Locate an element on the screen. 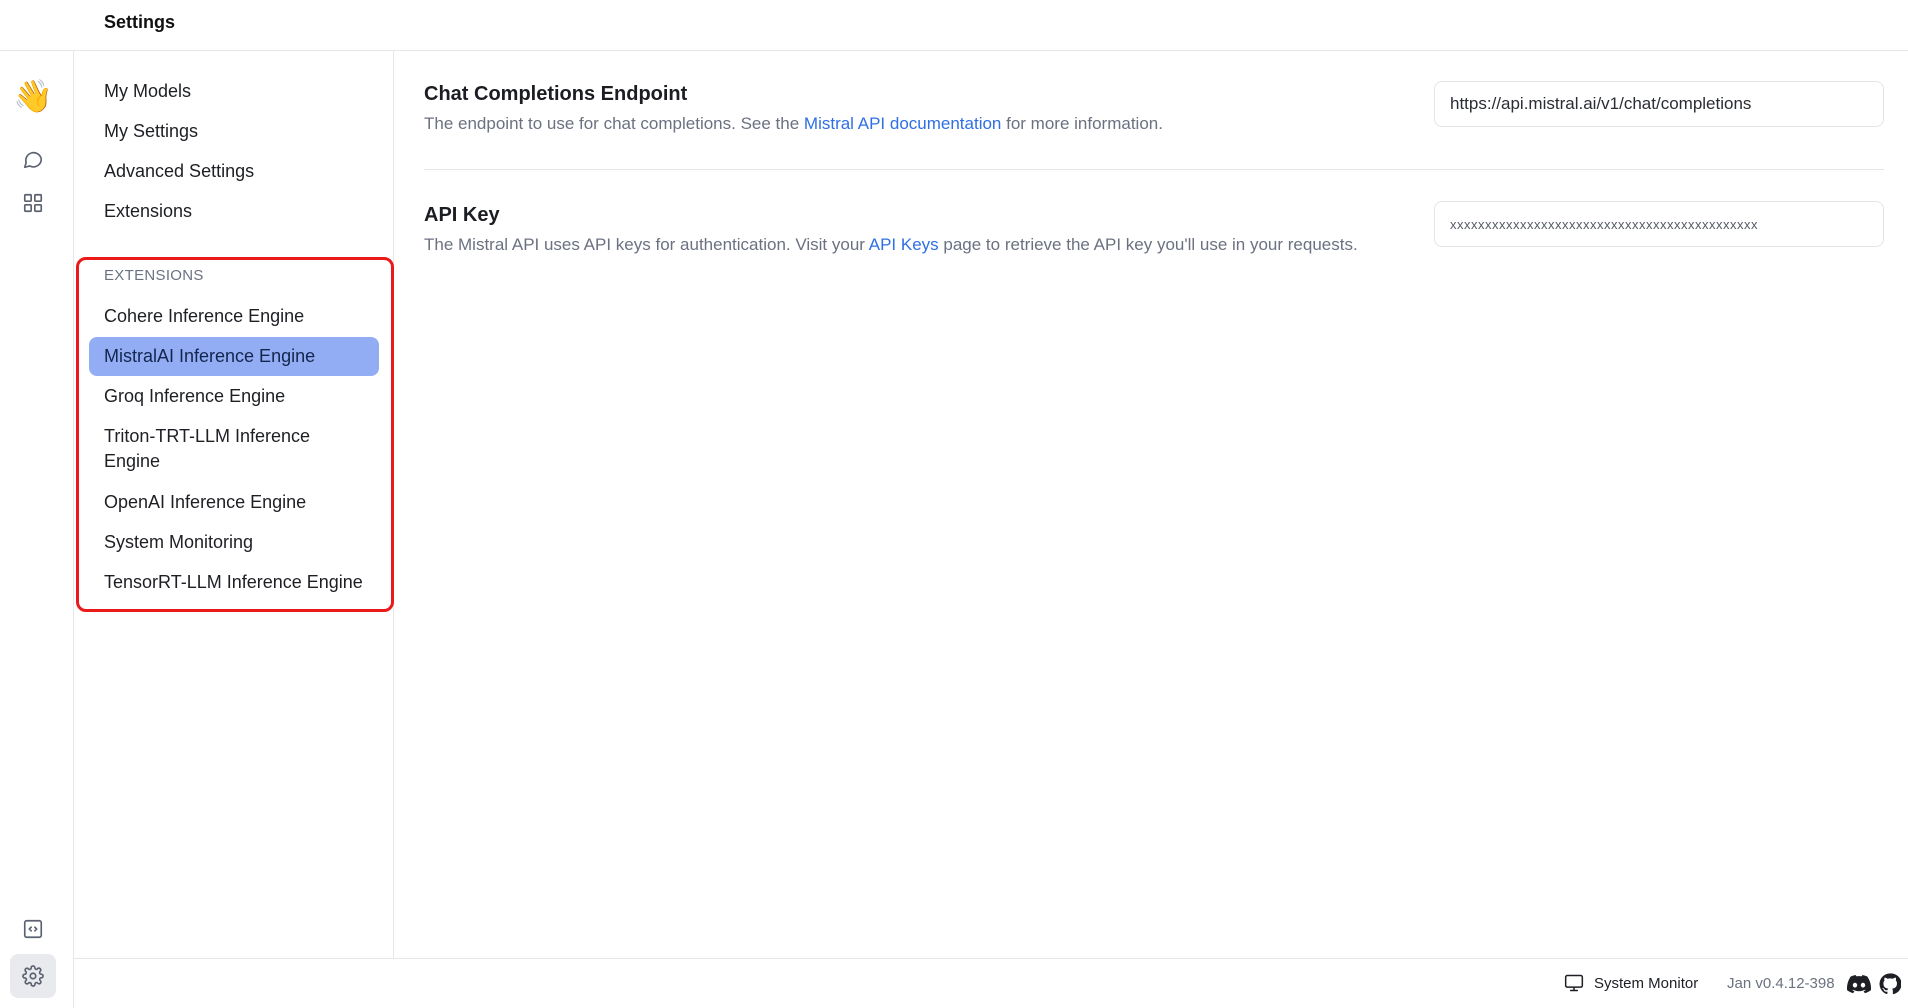 The height and width of the screenshot is (1008, 1908). github-icon is located at coordinates (1890, 984).